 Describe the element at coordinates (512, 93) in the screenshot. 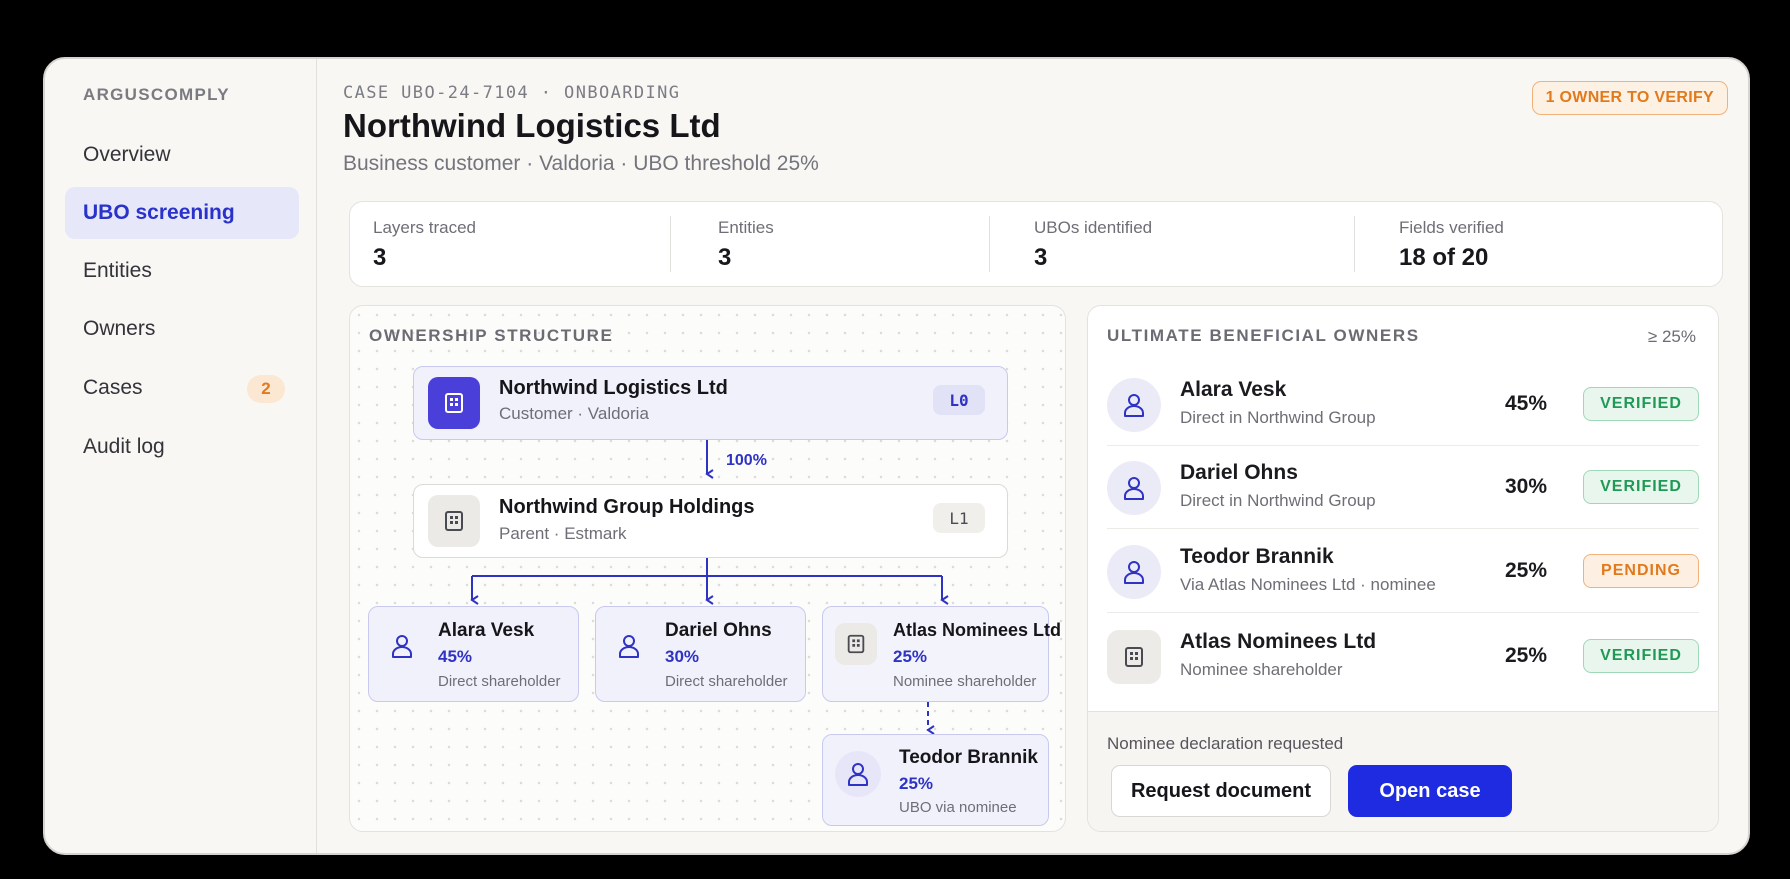

I see `case-id: CASE UBO-24-7104 · ONBOARDING` at that location.